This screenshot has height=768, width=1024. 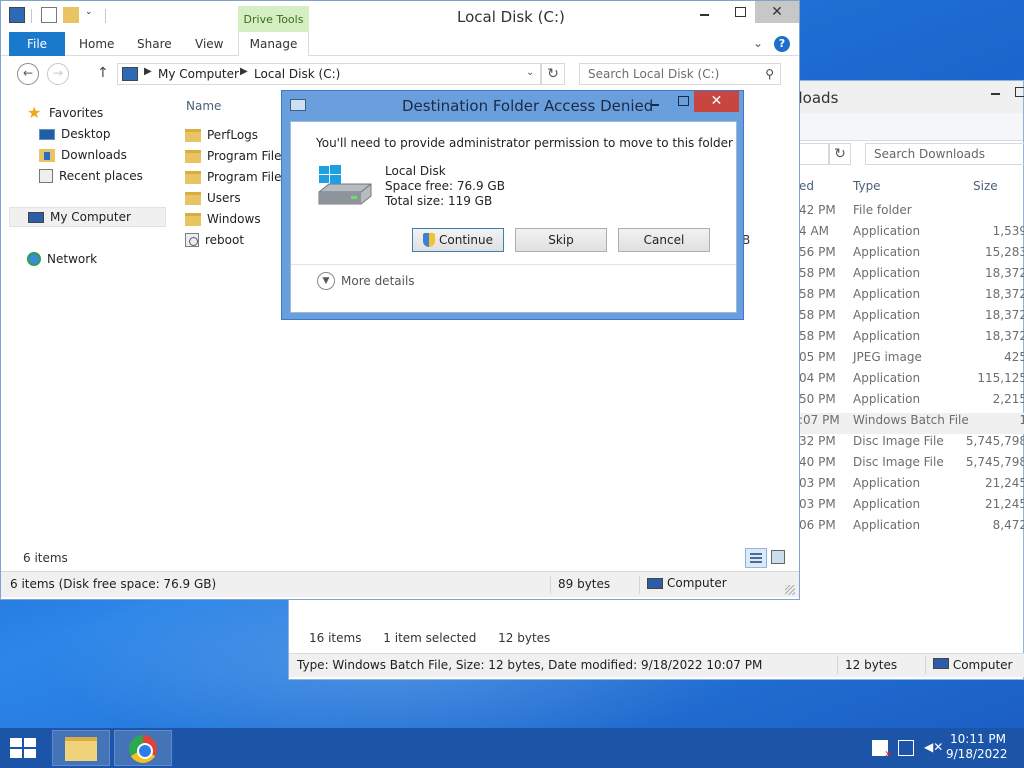 What do you see at coordinates (198, 74) in the screenshot?
I see `breadcrumb-my-computer: My Computer` at bounding box center [198, 74].